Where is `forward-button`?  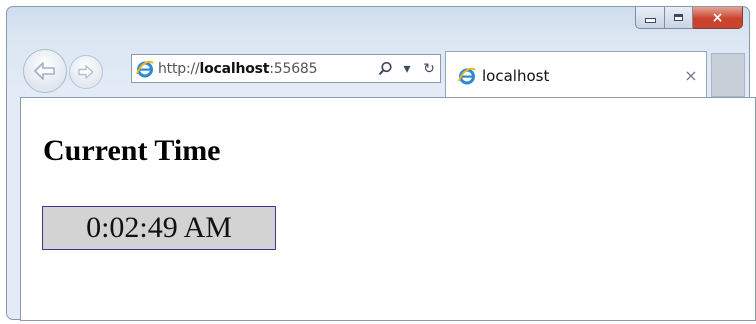 forward-button is located at coordinates (86, 72).